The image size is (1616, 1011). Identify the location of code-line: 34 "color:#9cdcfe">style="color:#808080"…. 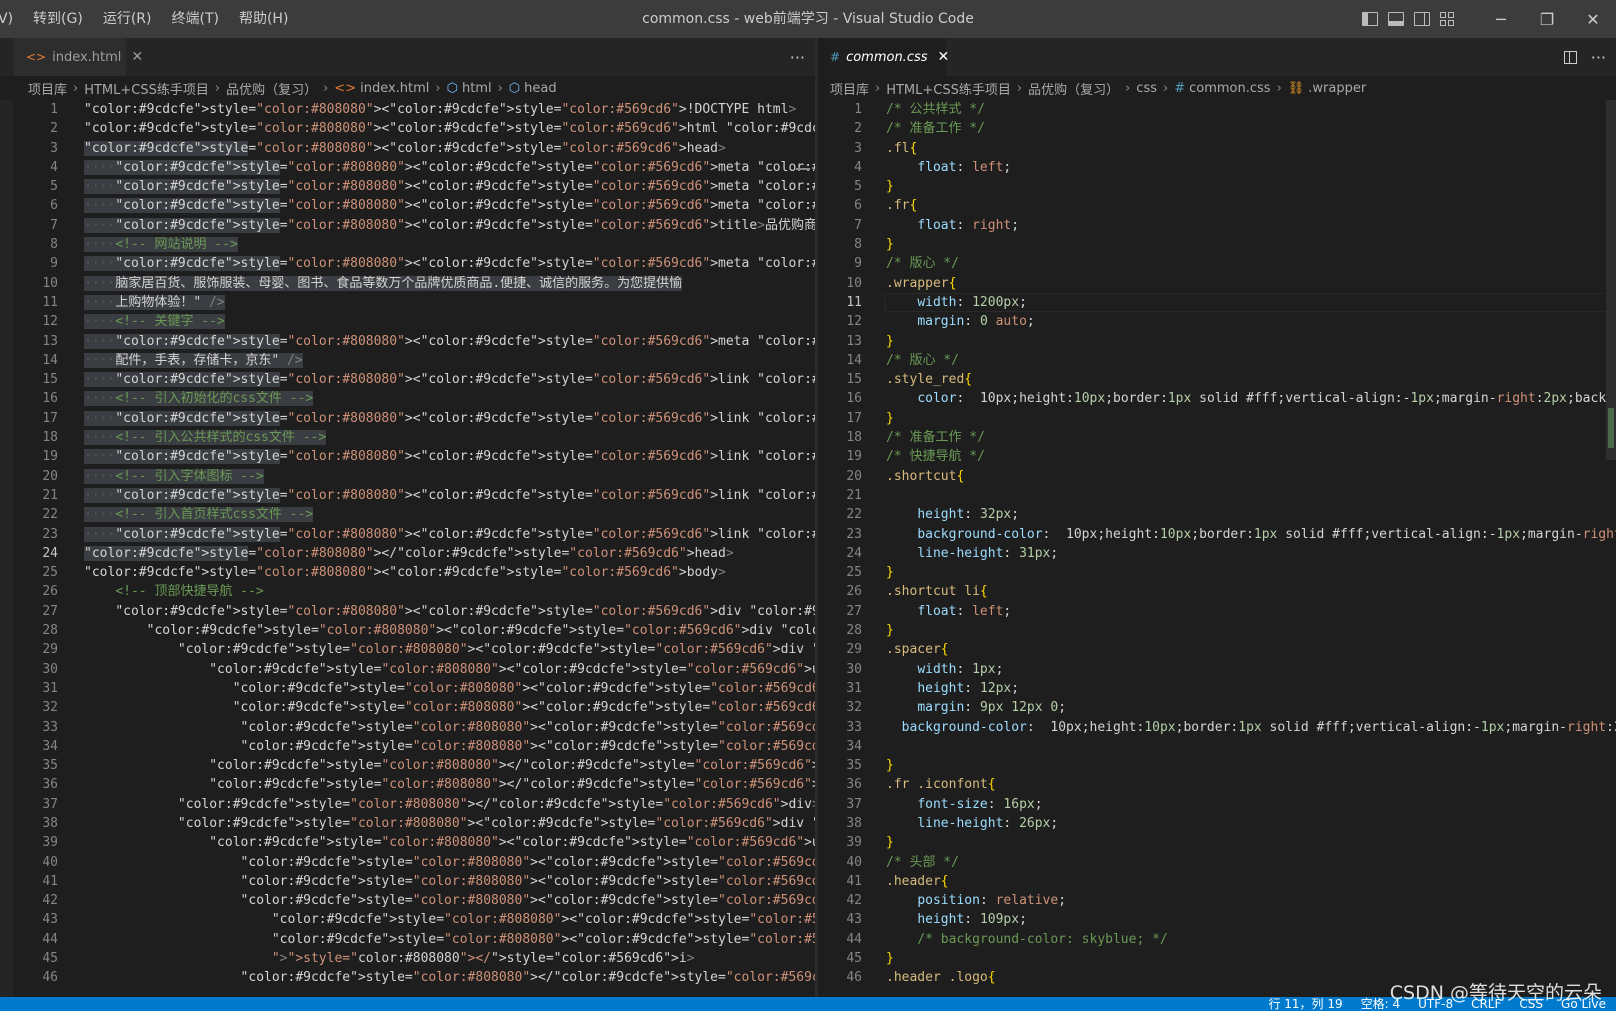
(407, 746).